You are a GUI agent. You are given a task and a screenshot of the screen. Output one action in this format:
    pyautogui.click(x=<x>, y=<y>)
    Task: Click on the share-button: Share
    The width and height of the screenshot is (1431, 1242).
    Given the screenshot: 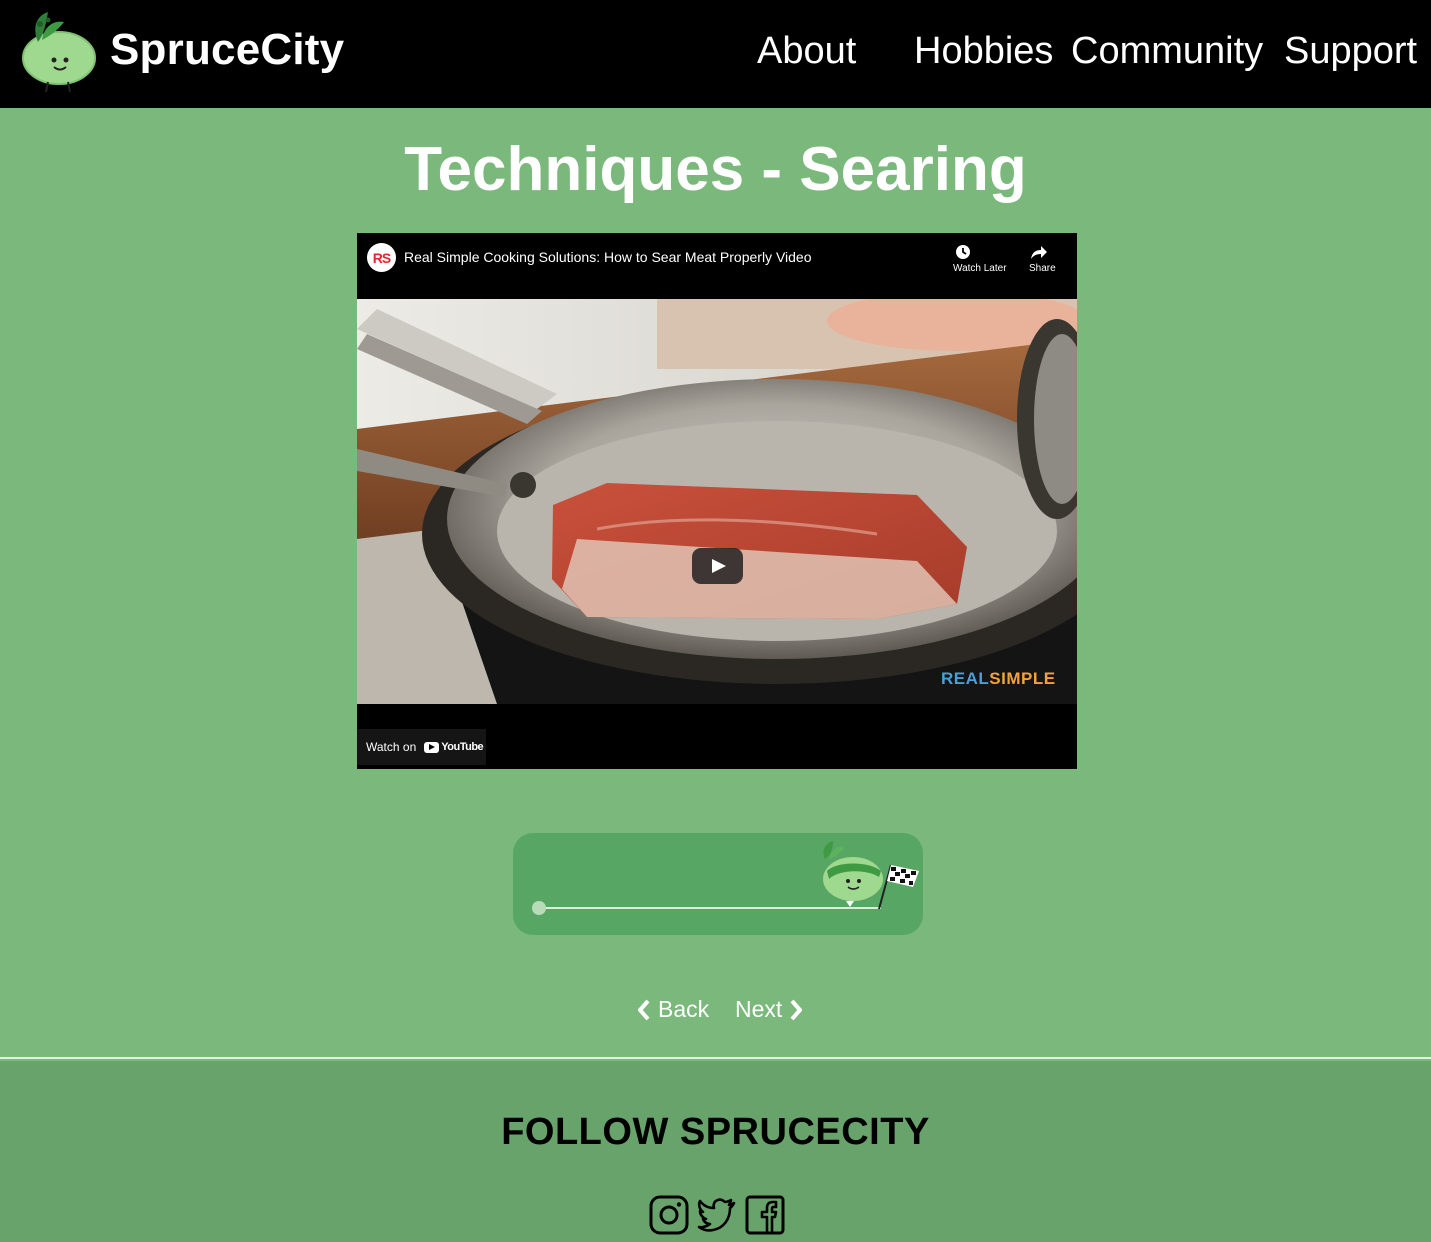 What is the action you would take?
    pyautogui.click(x=1042, y=258)
    